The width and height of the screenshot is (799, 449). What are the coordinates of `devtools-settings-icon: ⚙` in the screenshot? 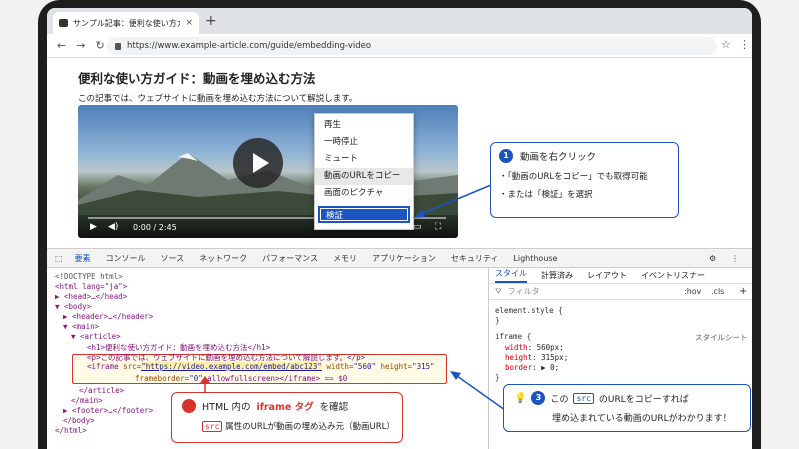 It's located at (712, 258).